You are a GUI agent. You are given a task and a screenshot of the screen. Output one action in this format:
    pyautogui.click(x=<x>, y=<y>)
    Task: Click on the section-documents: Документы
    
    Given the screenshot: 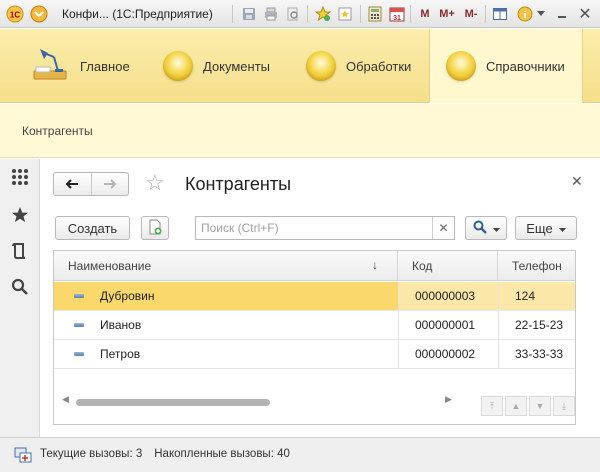 What is the action you would take?
    pyautogui.click(x=225, y=66)
    